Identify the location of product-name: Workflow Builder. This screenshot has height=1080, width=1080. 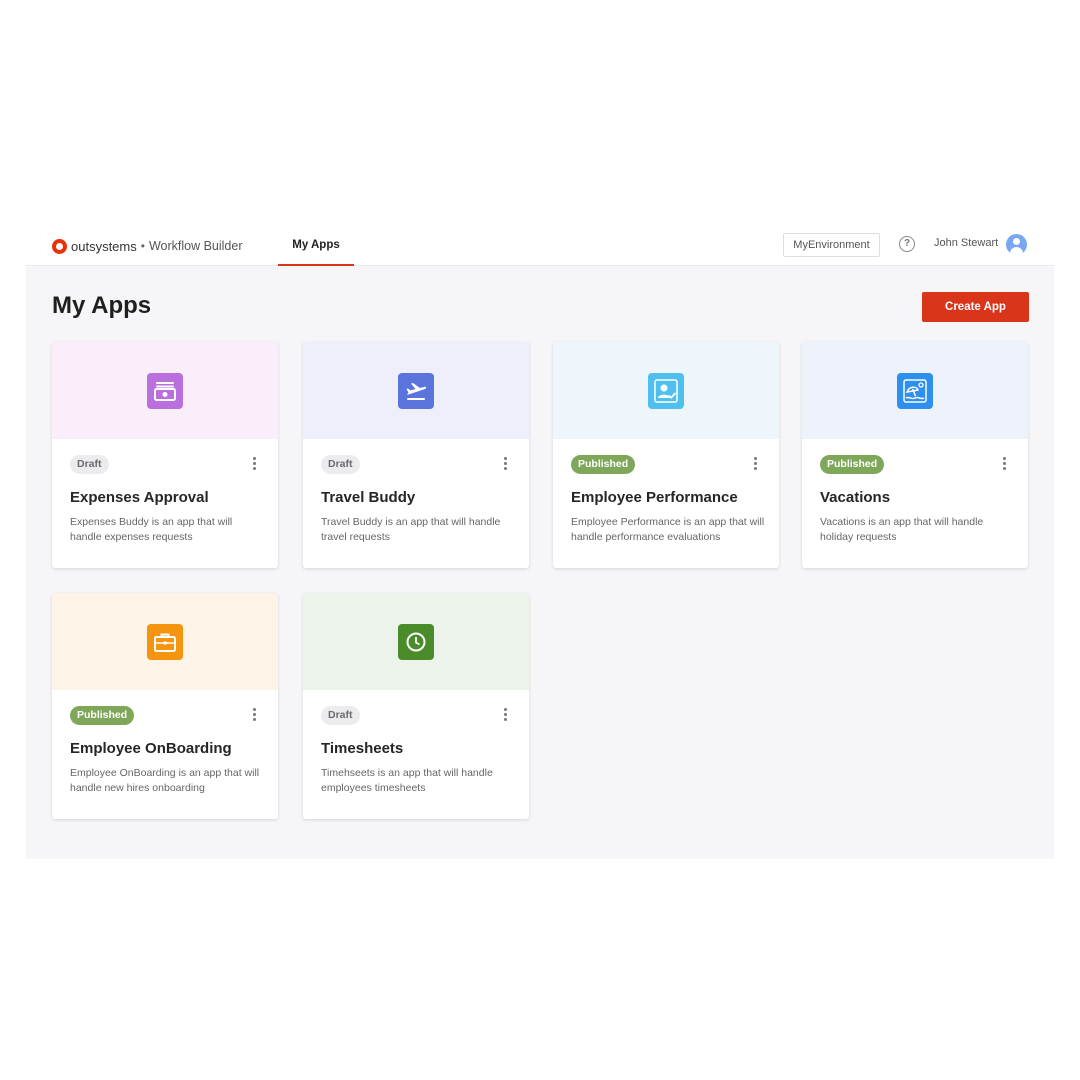
(195, 246).